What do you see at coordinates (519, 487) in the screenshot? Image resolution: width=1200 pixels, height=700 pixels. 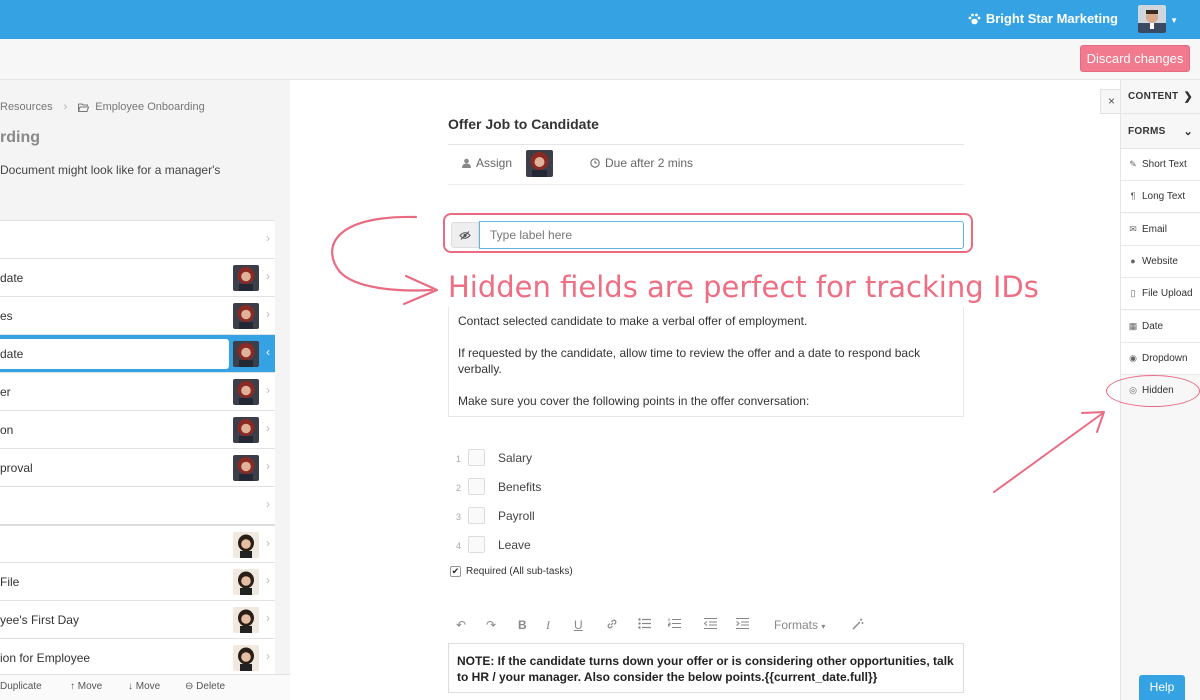 I see `subtask-label: Benefits` at bounding box center [519, 487].